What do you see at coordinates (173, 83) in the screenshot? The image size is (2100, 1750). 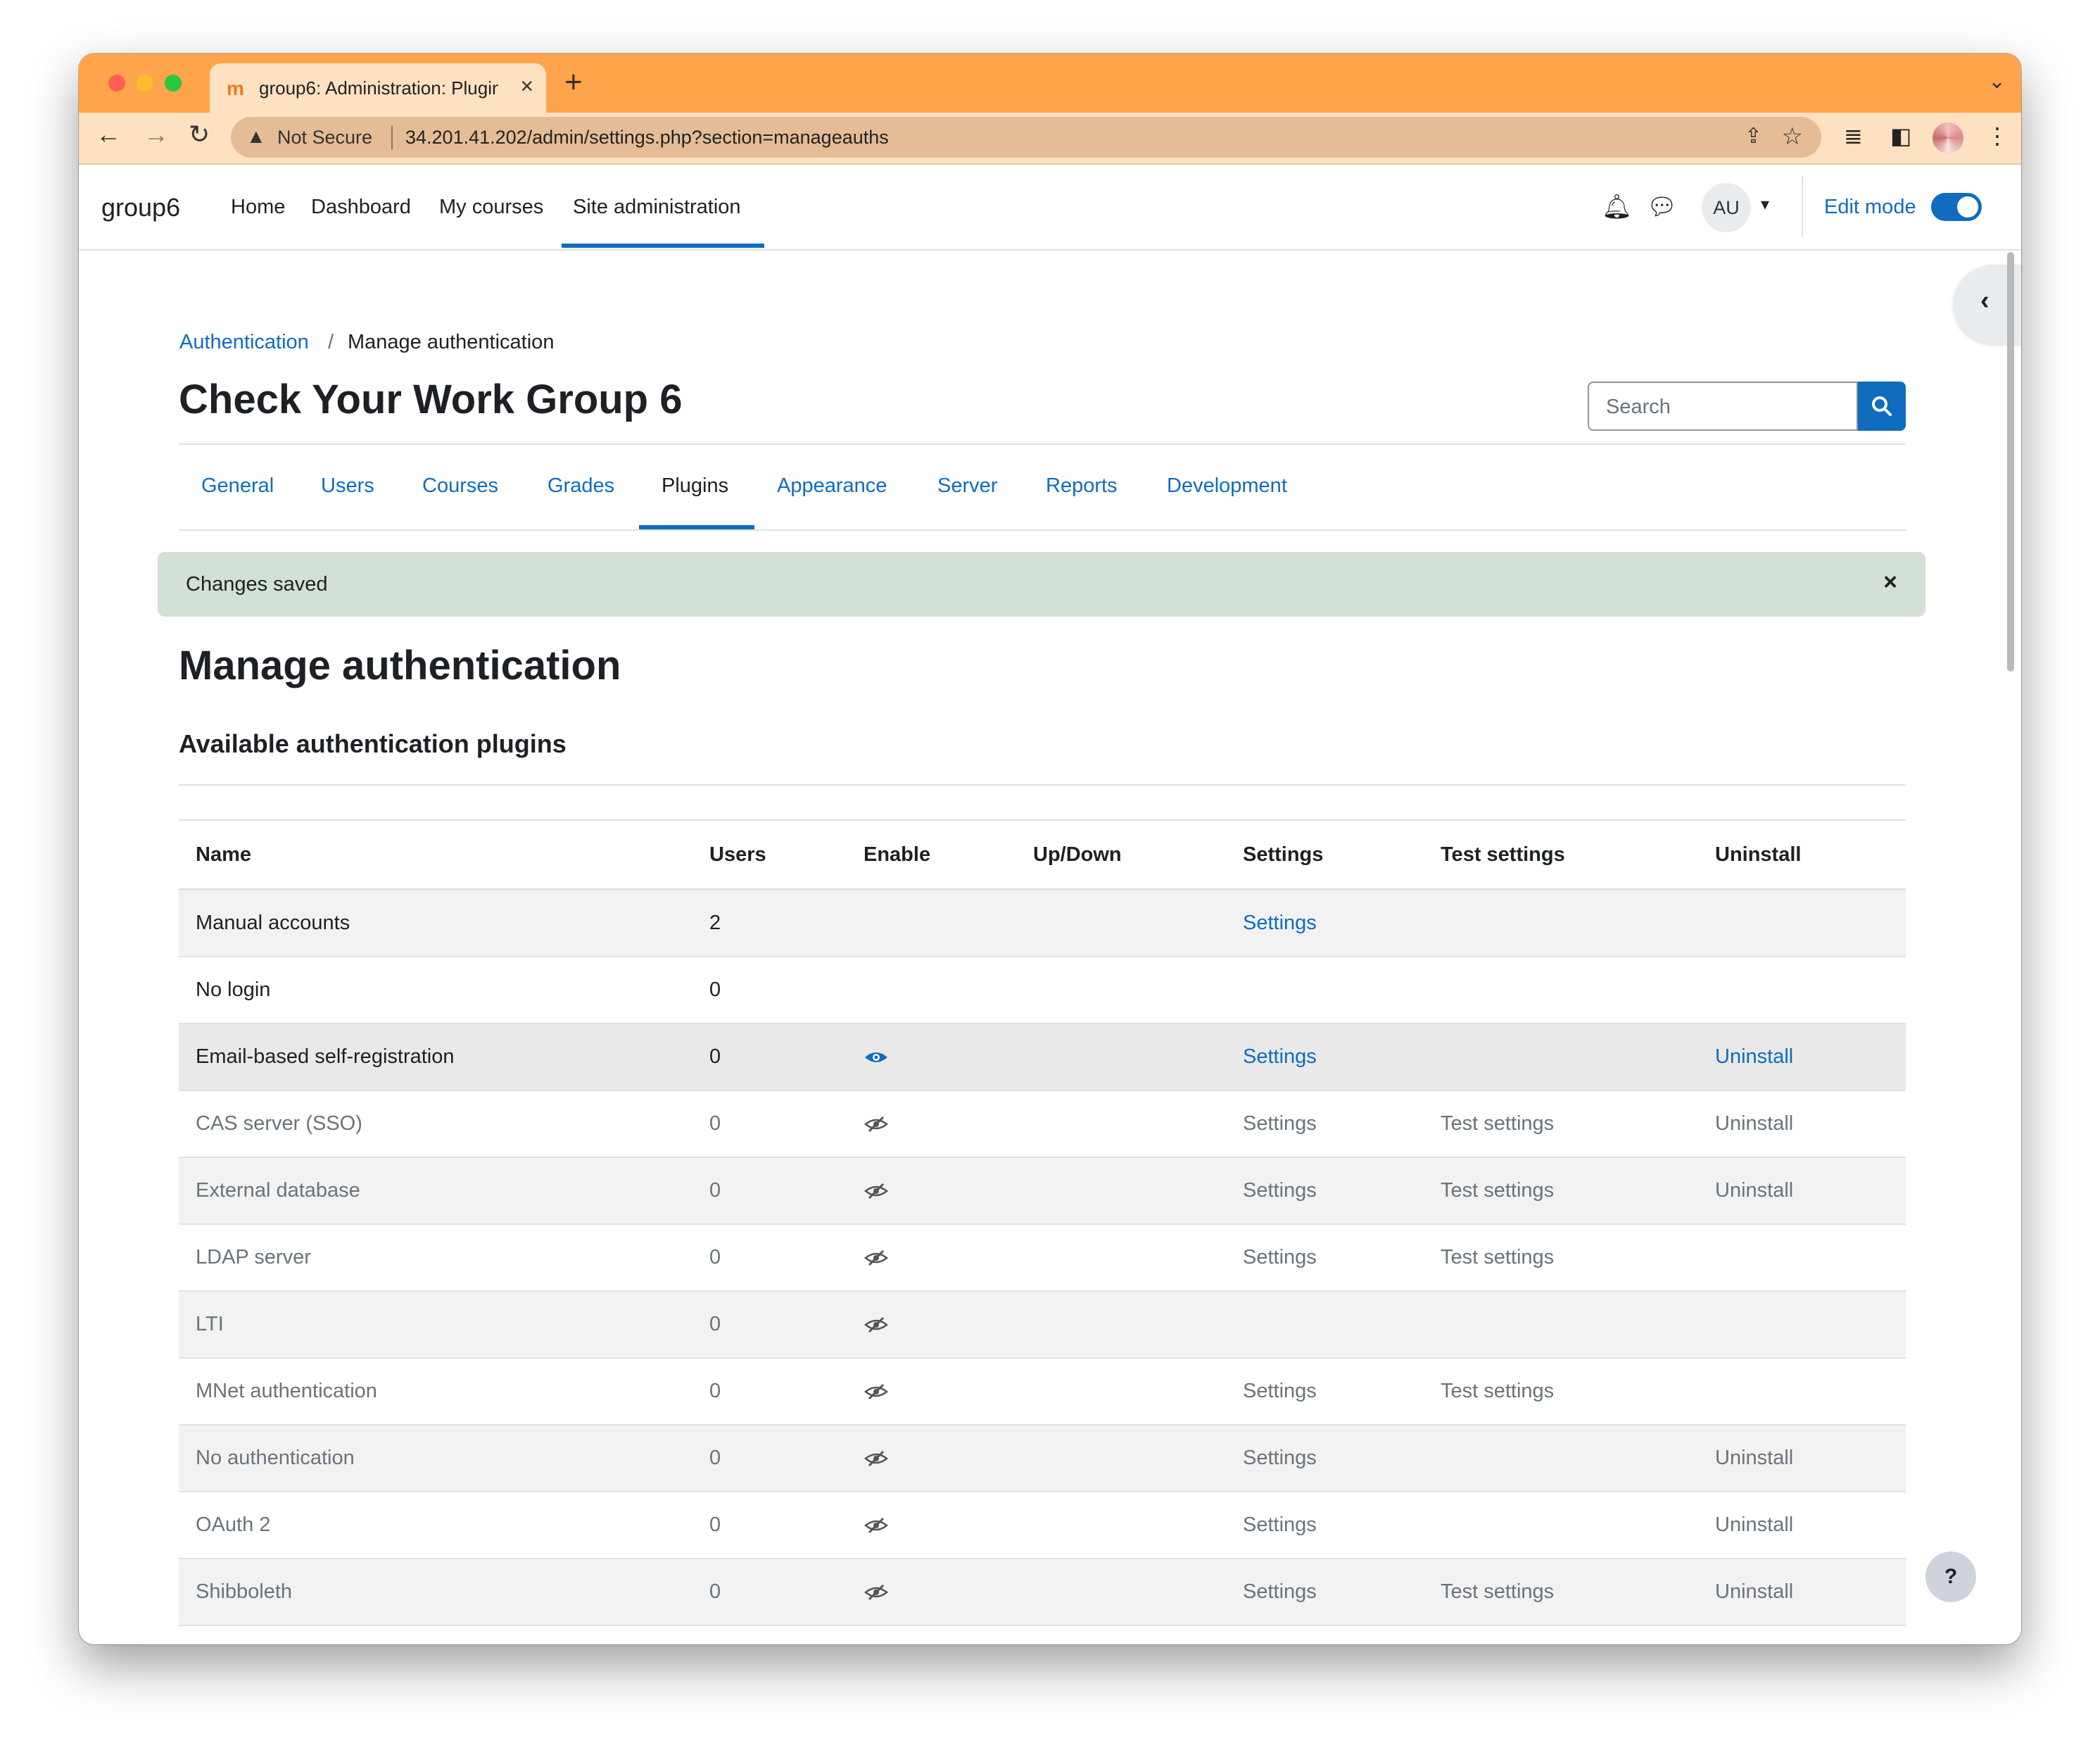 I see `maximize-window-button` at bounding box center [173, 83].